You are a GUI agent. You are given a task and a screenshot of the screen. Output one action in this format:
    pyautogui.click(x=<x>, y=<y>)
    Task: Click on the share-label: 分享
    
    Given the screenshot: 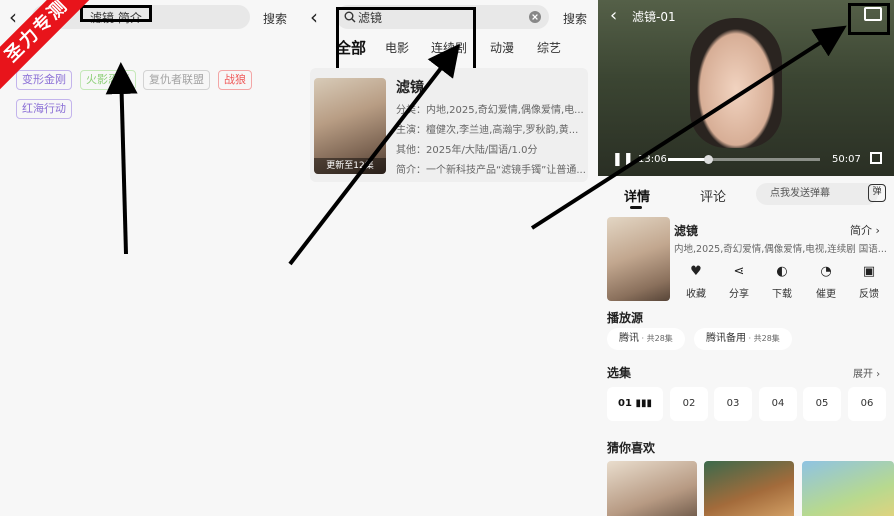 What is the action you would take?
    pyautogui.click(x=739, y=294)
    